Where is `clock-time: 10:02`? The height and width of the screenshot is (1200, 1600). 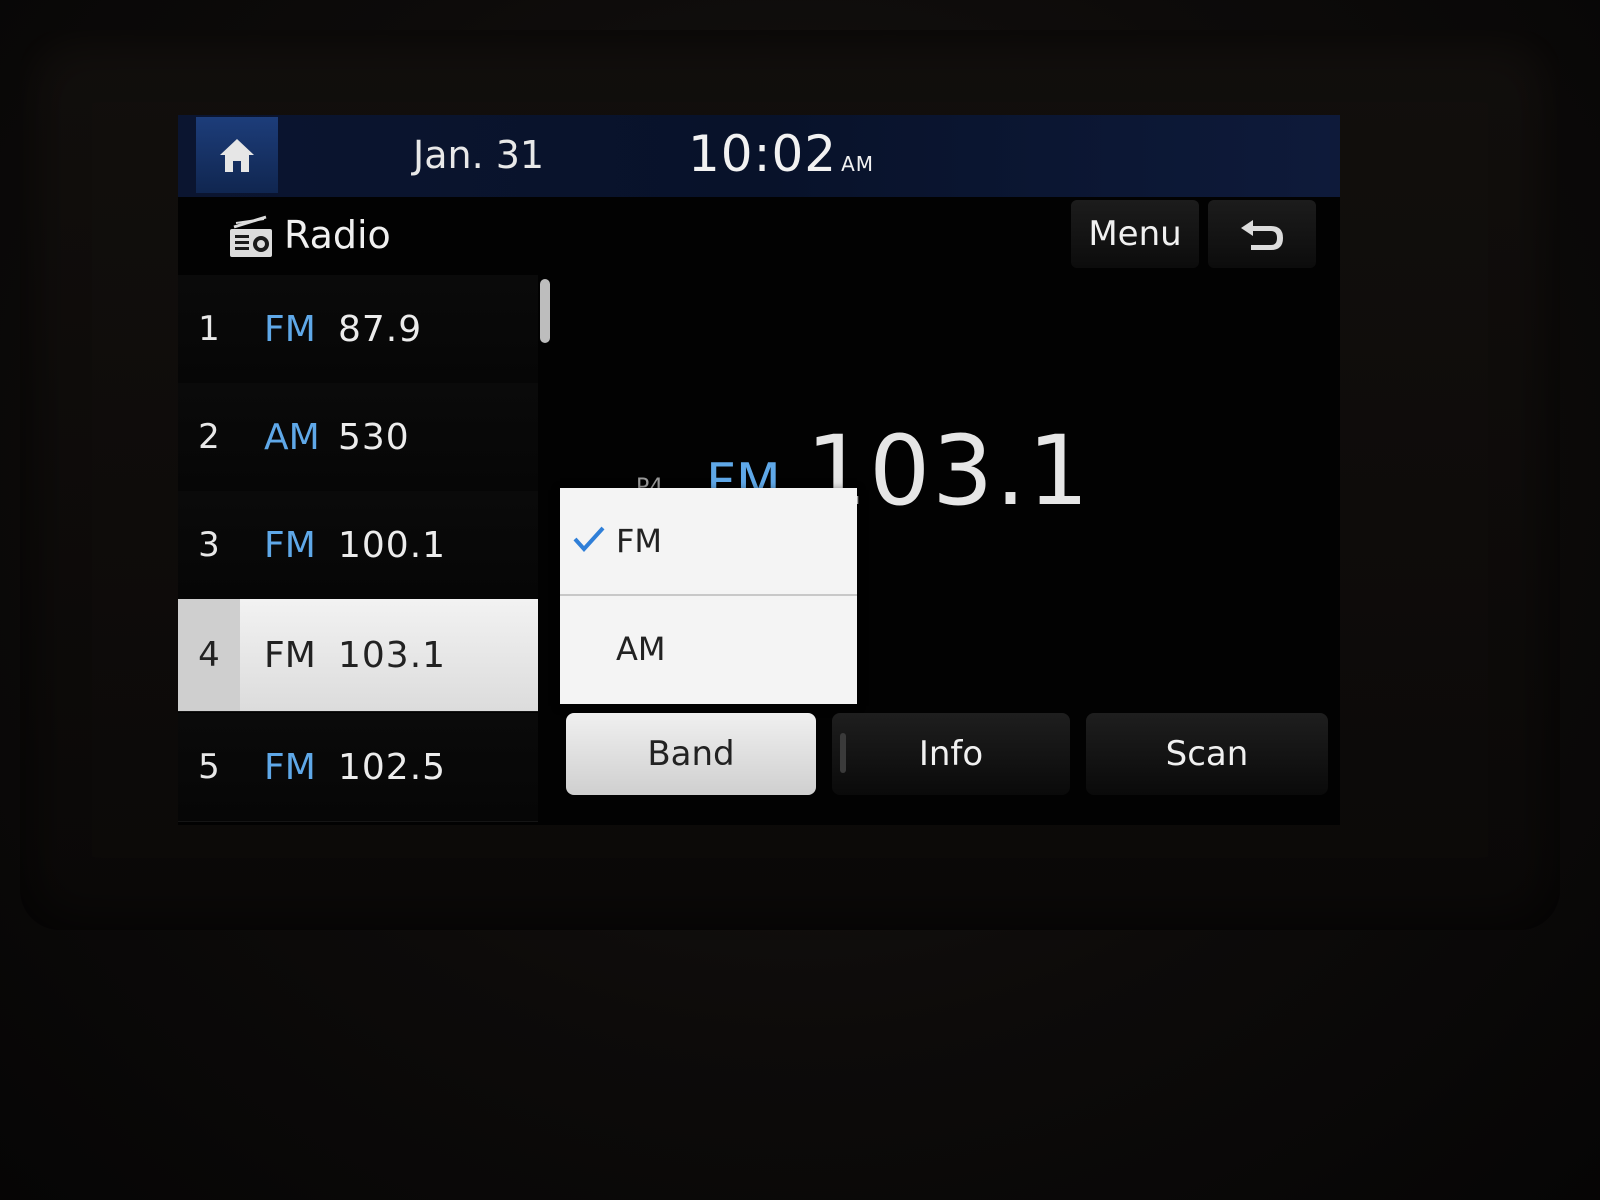
clock-time: 10:02 is located at coordinates (763, 154).